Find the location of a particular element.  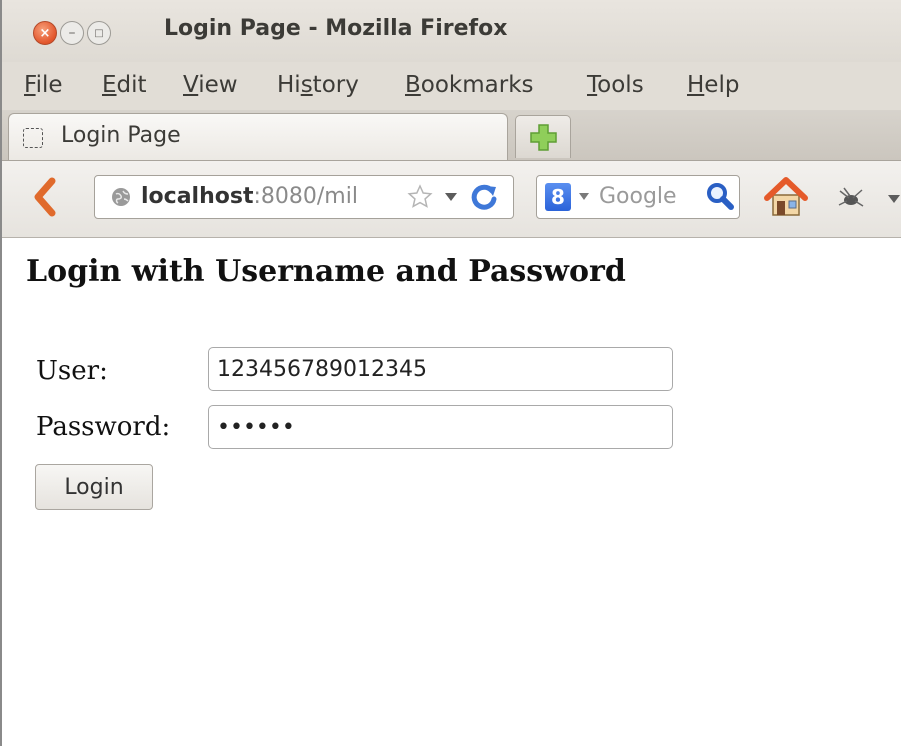

menu-tools: Tools is located at coordinates (615, 85).